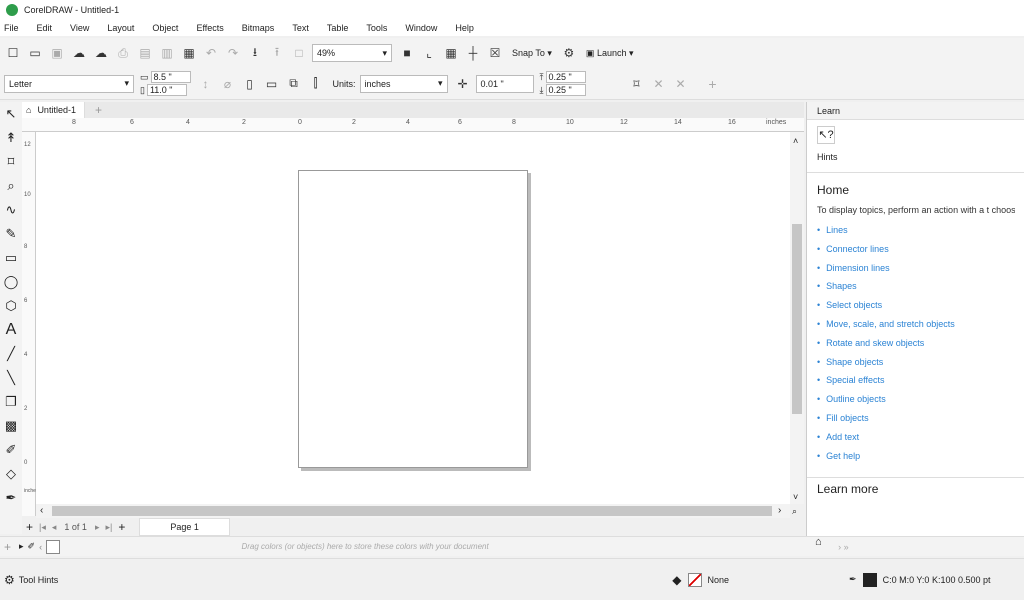  What do you see at coordinates (920, 380) in the screenshot?
I see `learn-link: Special effects` at bounding box center [920, 380].